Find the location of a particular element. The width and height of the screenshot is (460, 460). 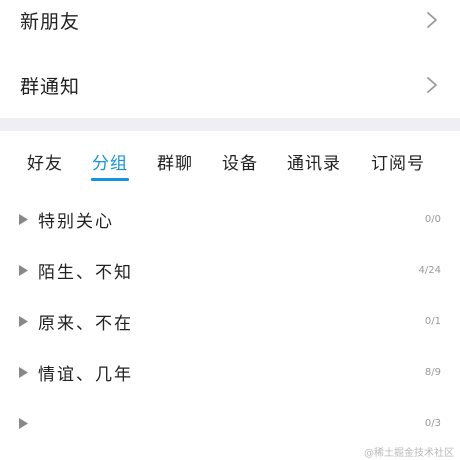

new-friends-row: 新朋友 is located at coordinates (230, 24).